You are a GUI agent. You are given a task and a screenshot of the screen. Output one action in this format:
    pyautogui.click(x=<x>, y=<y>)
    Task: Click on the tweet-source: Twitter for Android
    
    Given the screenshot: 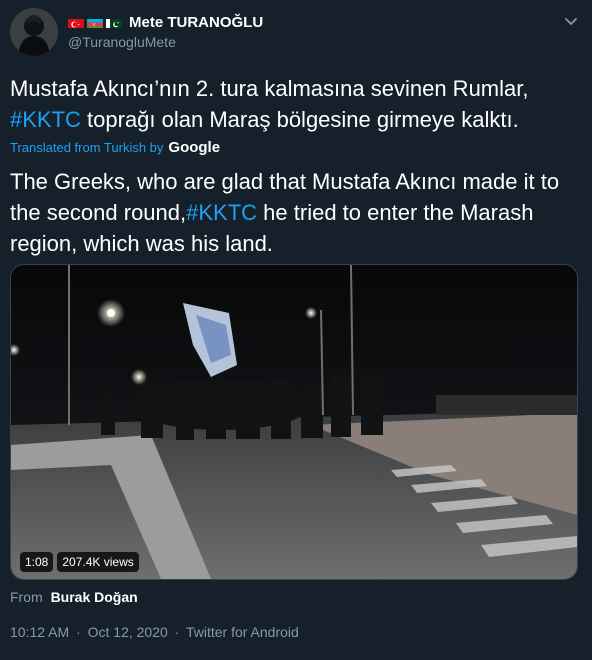 What is the action you would take?
    pyautogui.click(x=242, y=632)
    